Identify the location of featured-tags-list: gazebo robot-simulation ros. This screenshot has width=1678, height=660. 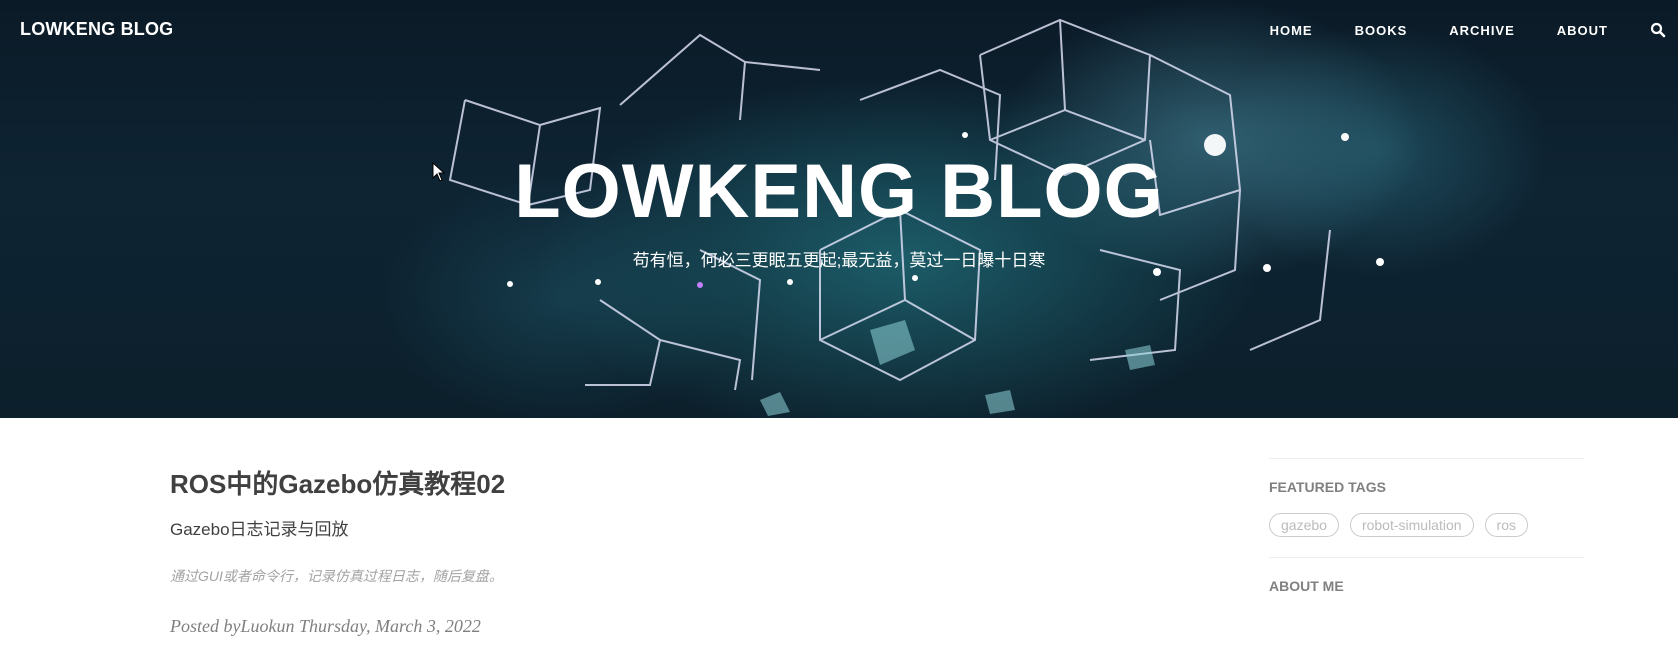
(1426, 525).